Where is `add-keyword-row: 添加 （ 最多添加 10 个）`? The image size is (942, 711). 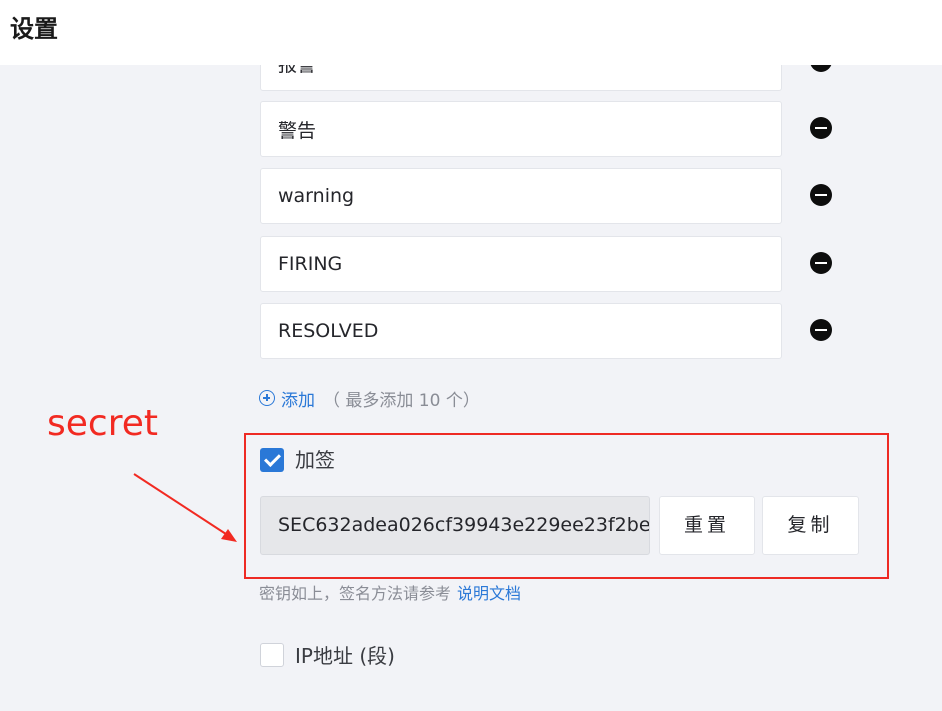 add-keyword-row: 添加 （ 最多添加 10 个） is located at coordinates (369, 398).